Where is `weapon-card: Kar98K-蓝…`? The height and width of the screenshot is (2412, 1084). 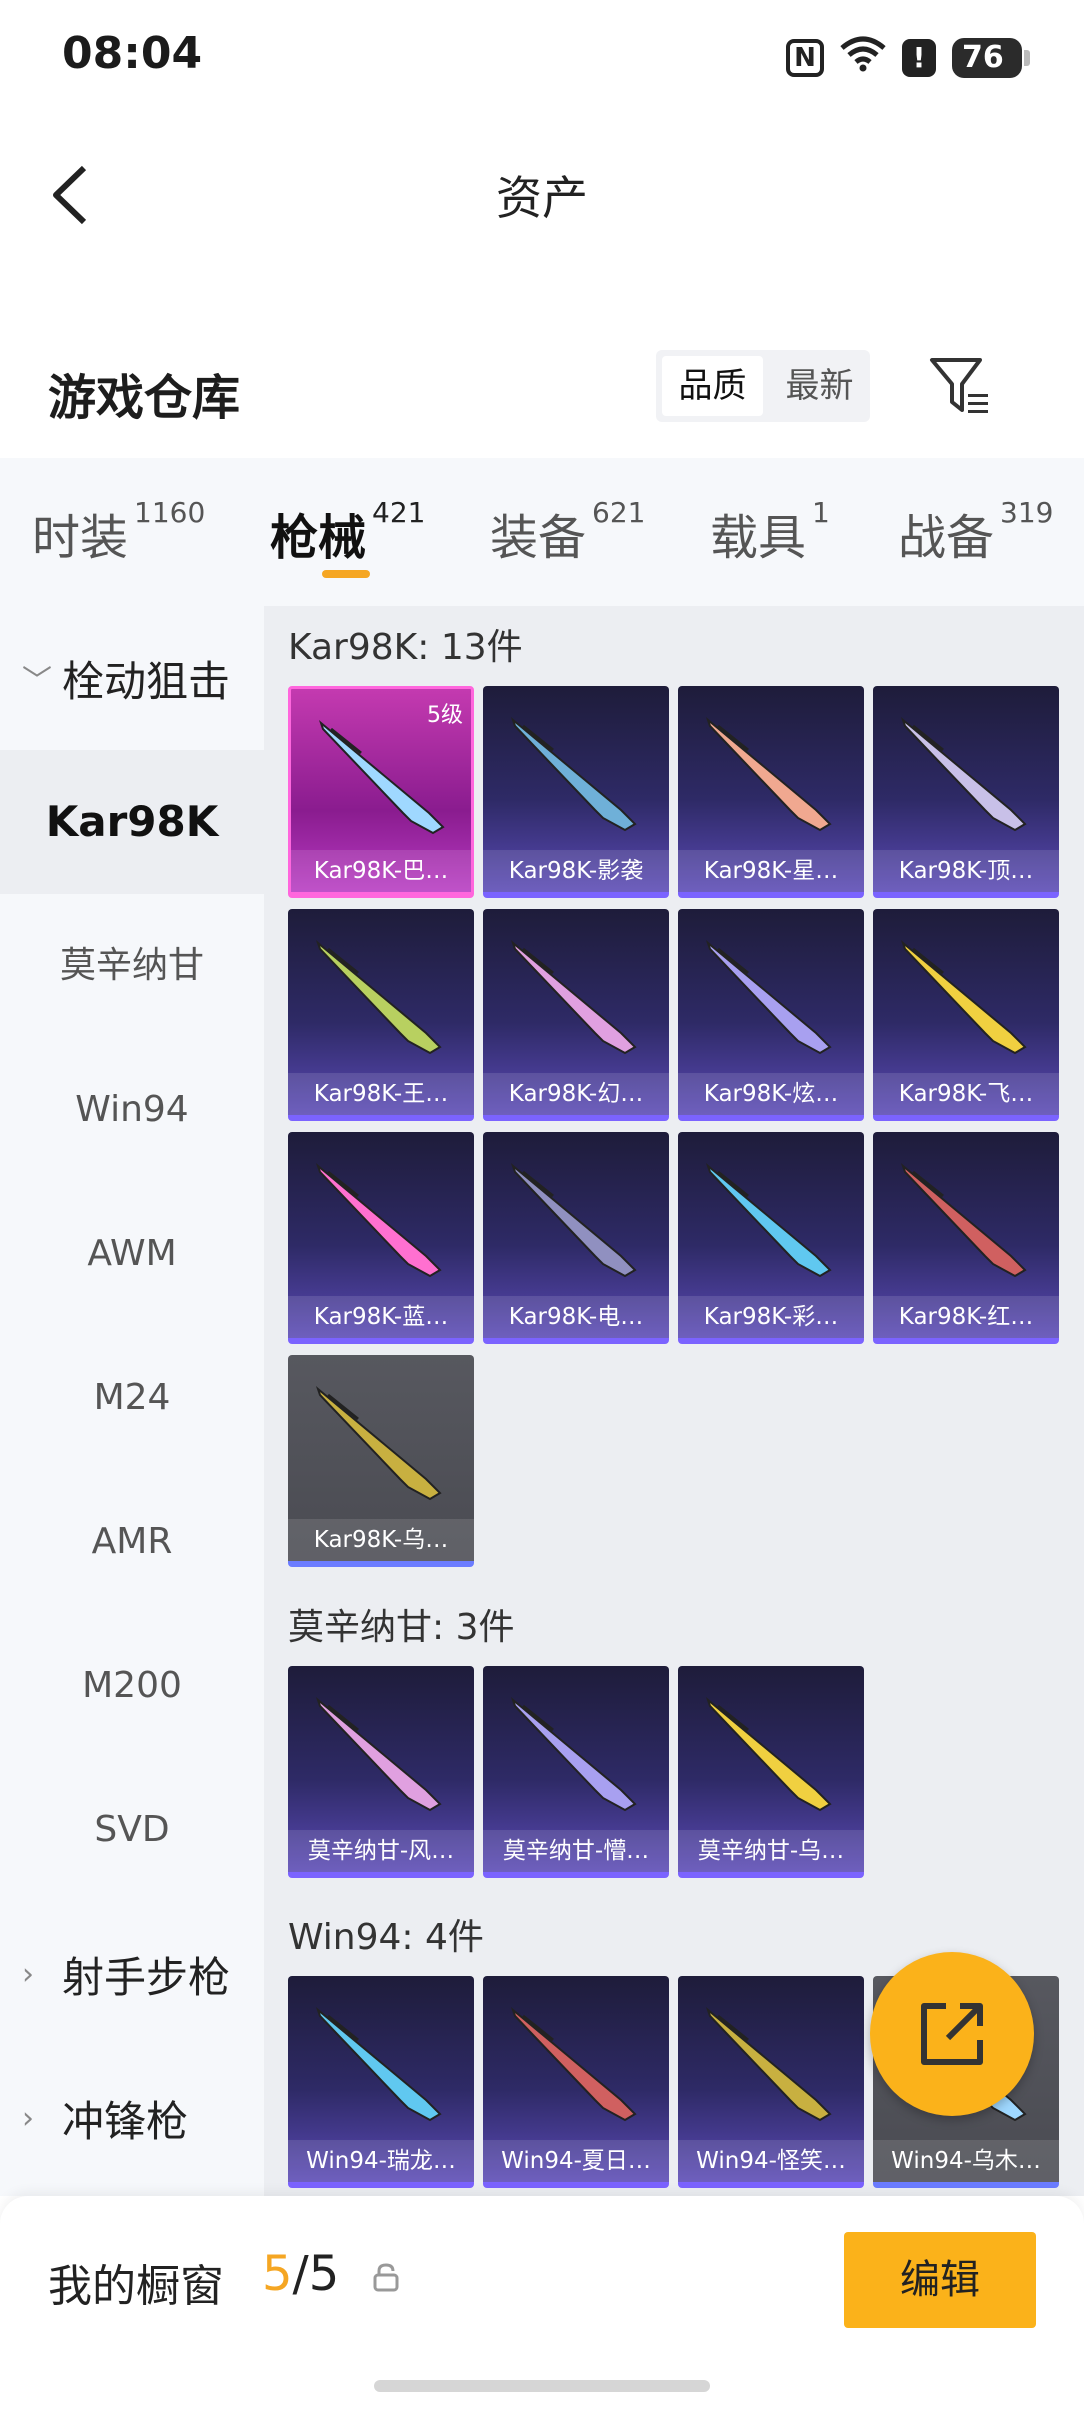 weapon-card: Kar98K-蓝… is located at coordinates (381, 1238).